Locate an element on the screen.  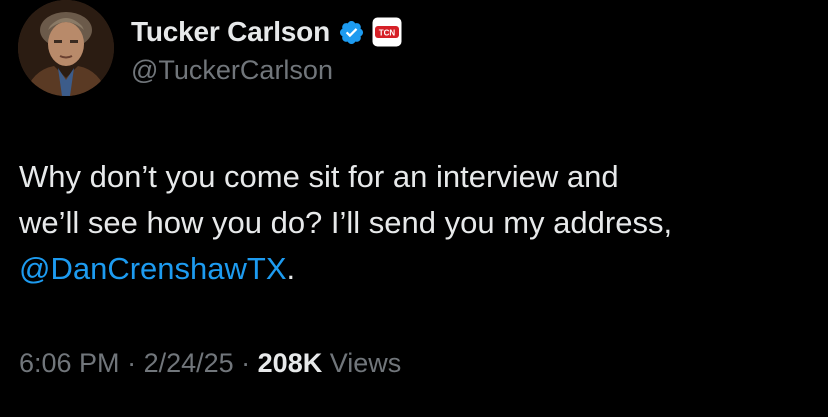
tweet-meta: 6:06 PM · 2/24/25 · 208K Views is located at coordinates (210, 363).